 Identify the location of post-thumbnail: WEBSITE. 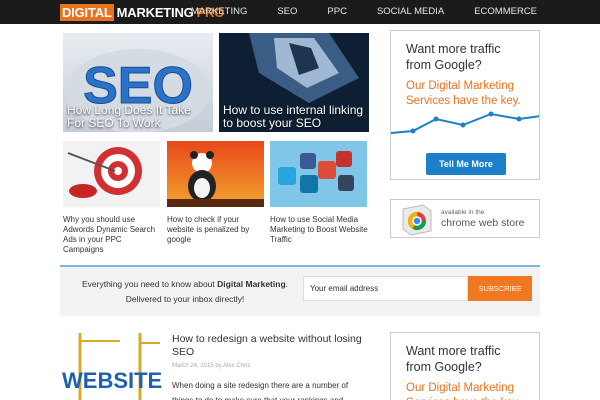
(111, 366).